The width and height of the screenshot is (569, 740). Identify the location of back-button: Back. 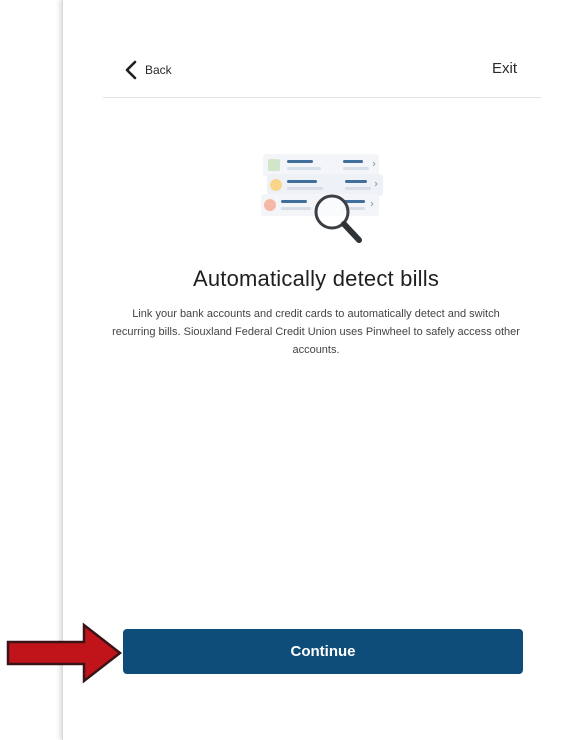
(148, 70).